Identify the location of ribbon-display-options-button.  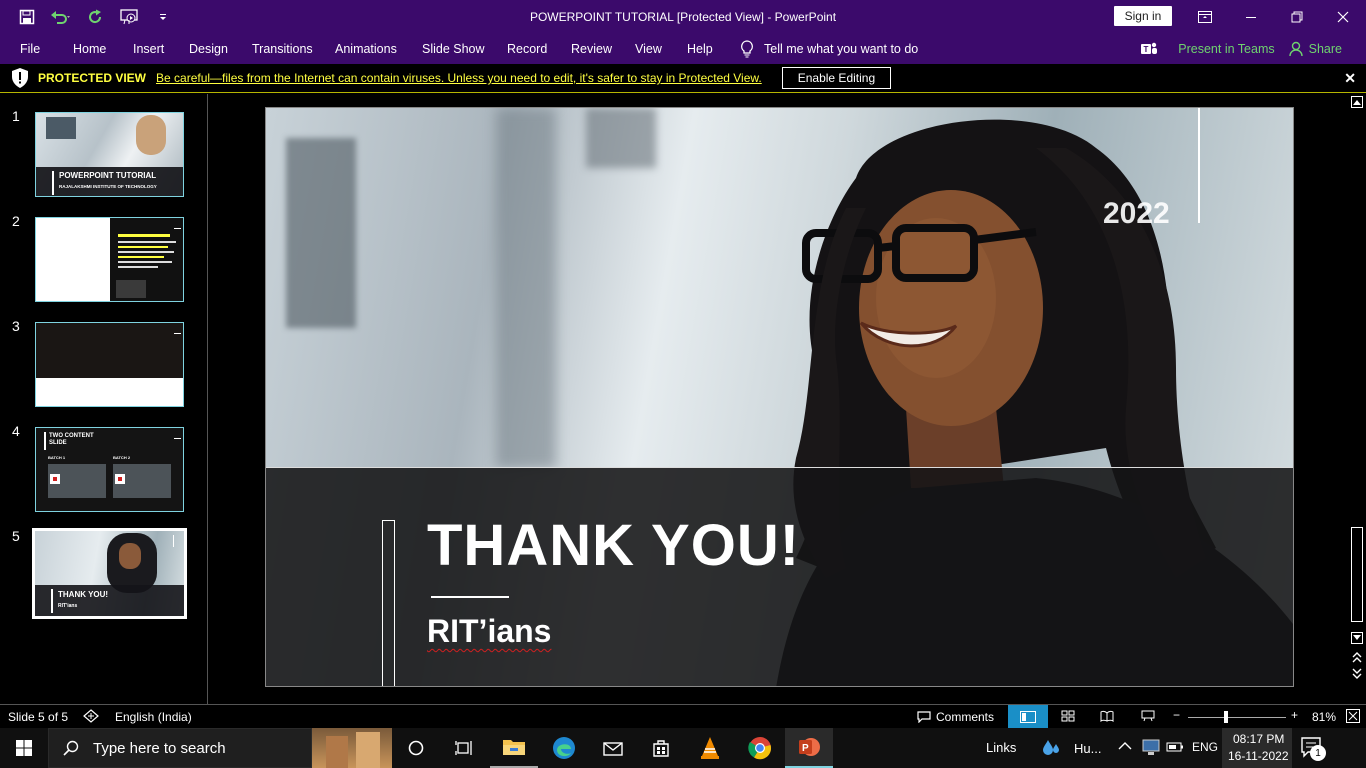
(1205, 16).